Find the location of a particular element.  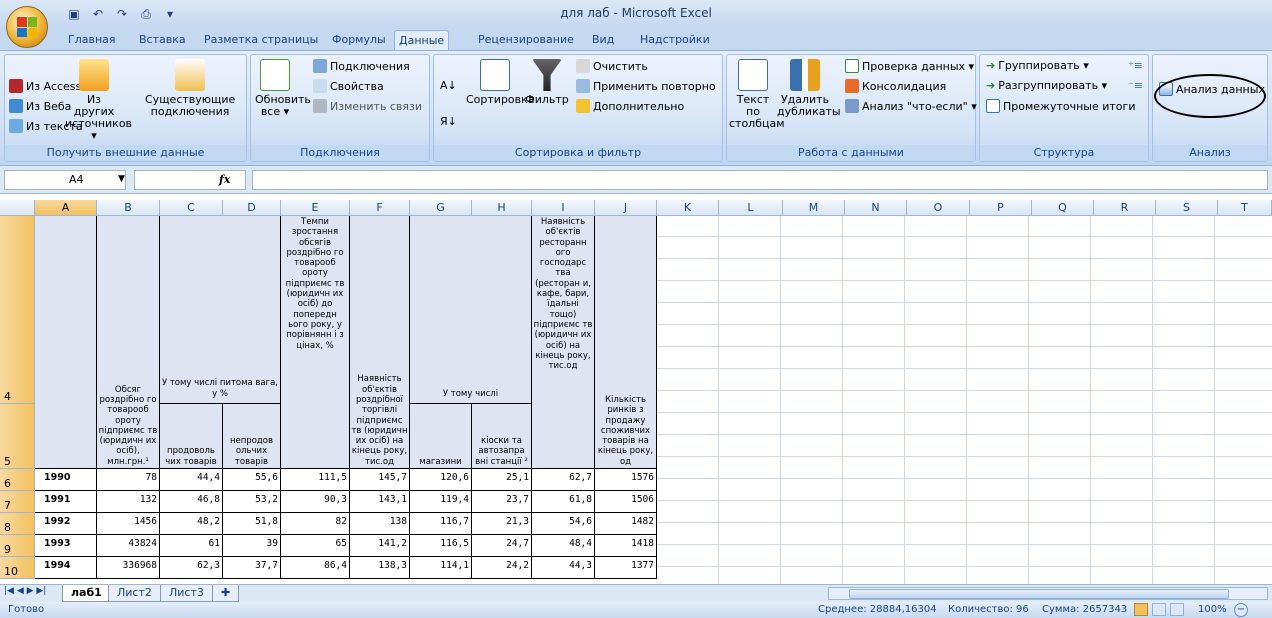

data-cell-g: 119,4 is located at coordinates (441, 502).